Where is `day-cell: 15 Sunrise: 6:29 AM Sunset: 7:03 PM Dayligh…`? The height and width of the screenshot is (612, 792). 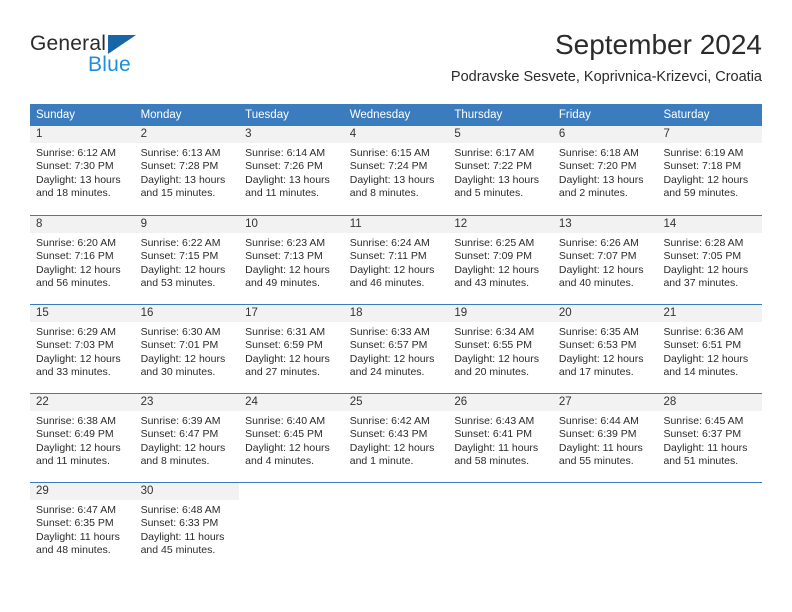
day-cell: 15 Sunrise: 6:29 AM Sunset: 7:03 PM Dayligh… is located at coordinates (82, 349).